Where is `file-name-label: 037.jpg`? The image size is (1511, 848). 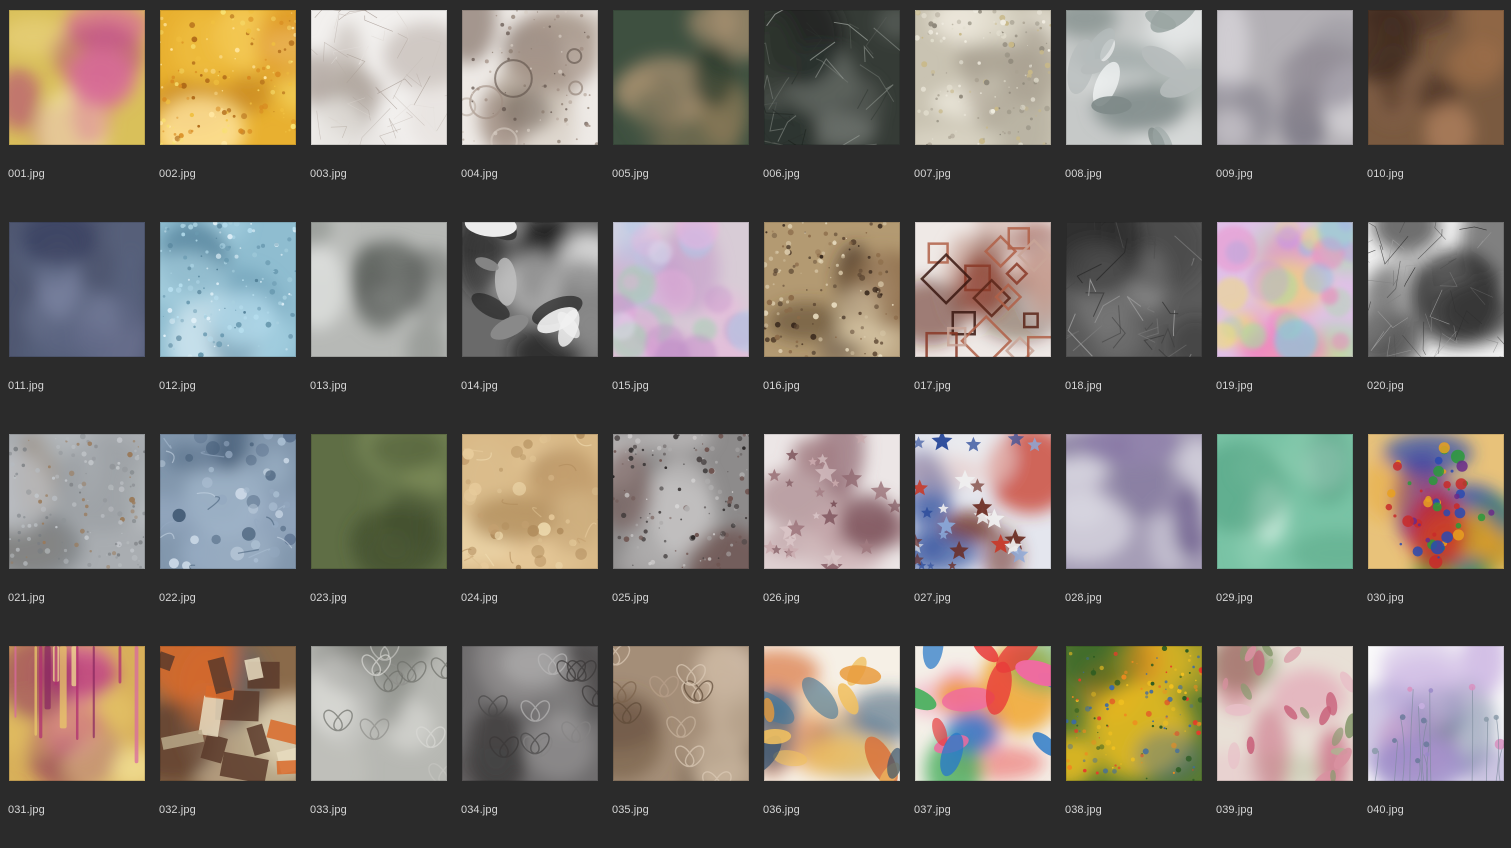
file-name-label: 037.jpg is located at coordinates (932, 810).